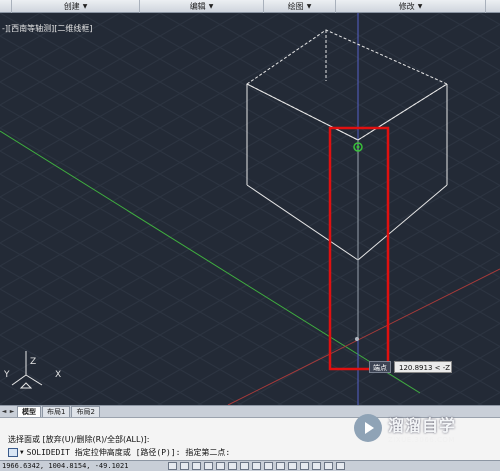  Describe the element at coordinates (12, 412) in the screenshot. I see `tab-next-icon: ►` at that location.